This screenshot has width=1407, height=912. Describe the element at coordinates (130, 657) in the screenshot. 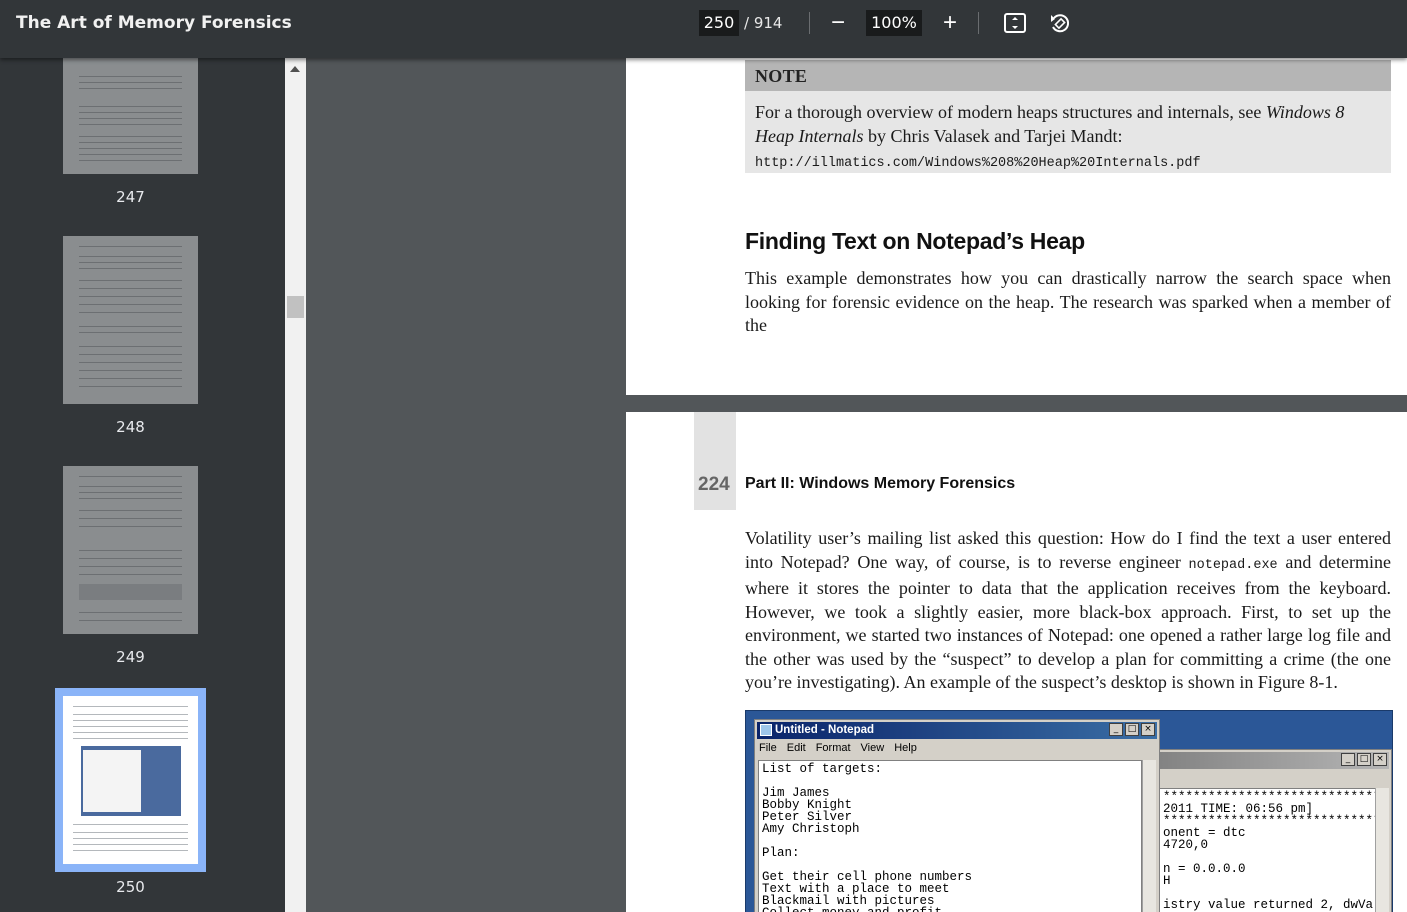

I see `thumbnail-label: 249` at that location.